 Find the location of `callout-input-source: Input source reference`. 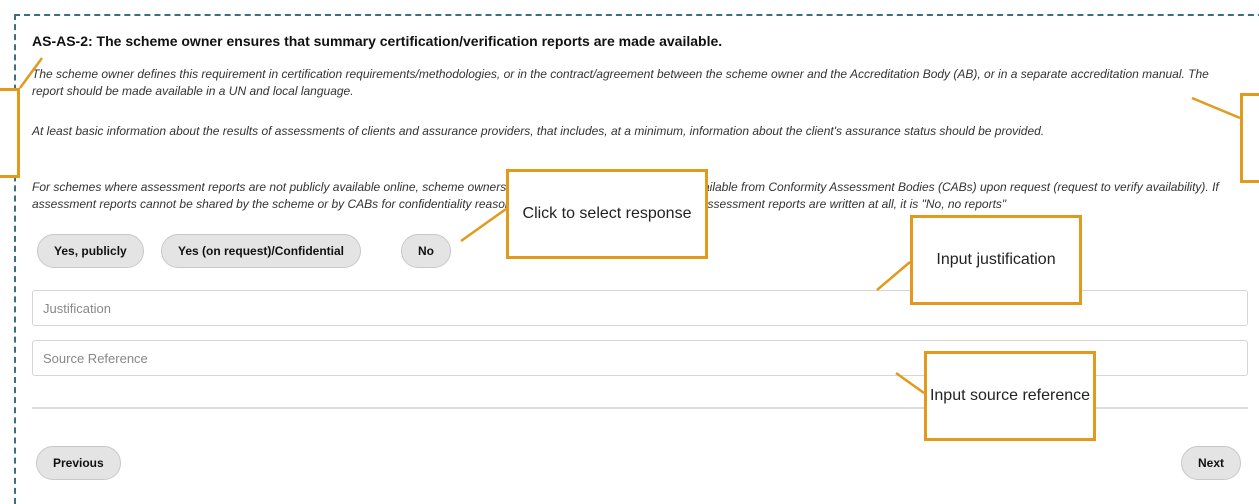

callout-input-source: Input source reference is located at coordinates (1010, 396).